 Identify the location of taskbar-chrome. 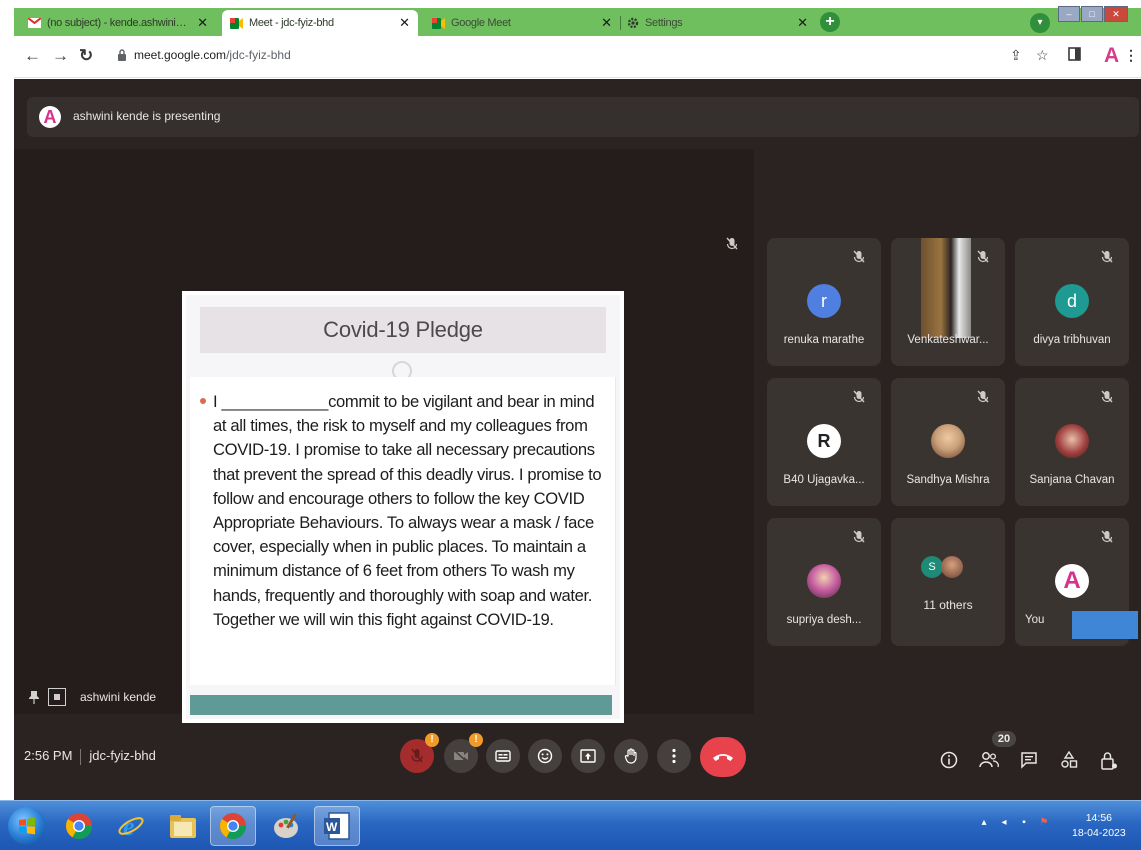
(79, 826).